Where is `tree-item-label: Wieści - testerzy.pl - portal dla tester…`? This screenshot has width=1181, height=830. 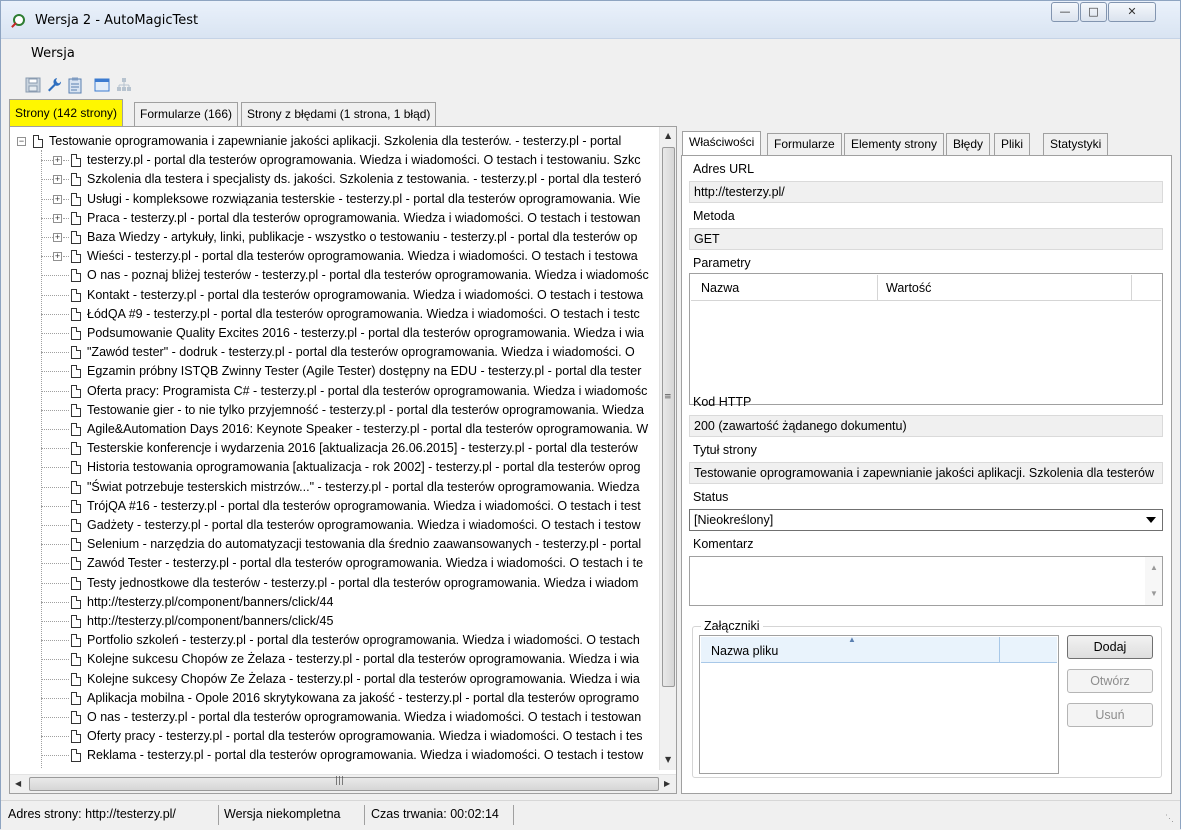
tree-item-label: Wieści - testerzy.pl - portal dla tester… is located at coordinates (362, 256).